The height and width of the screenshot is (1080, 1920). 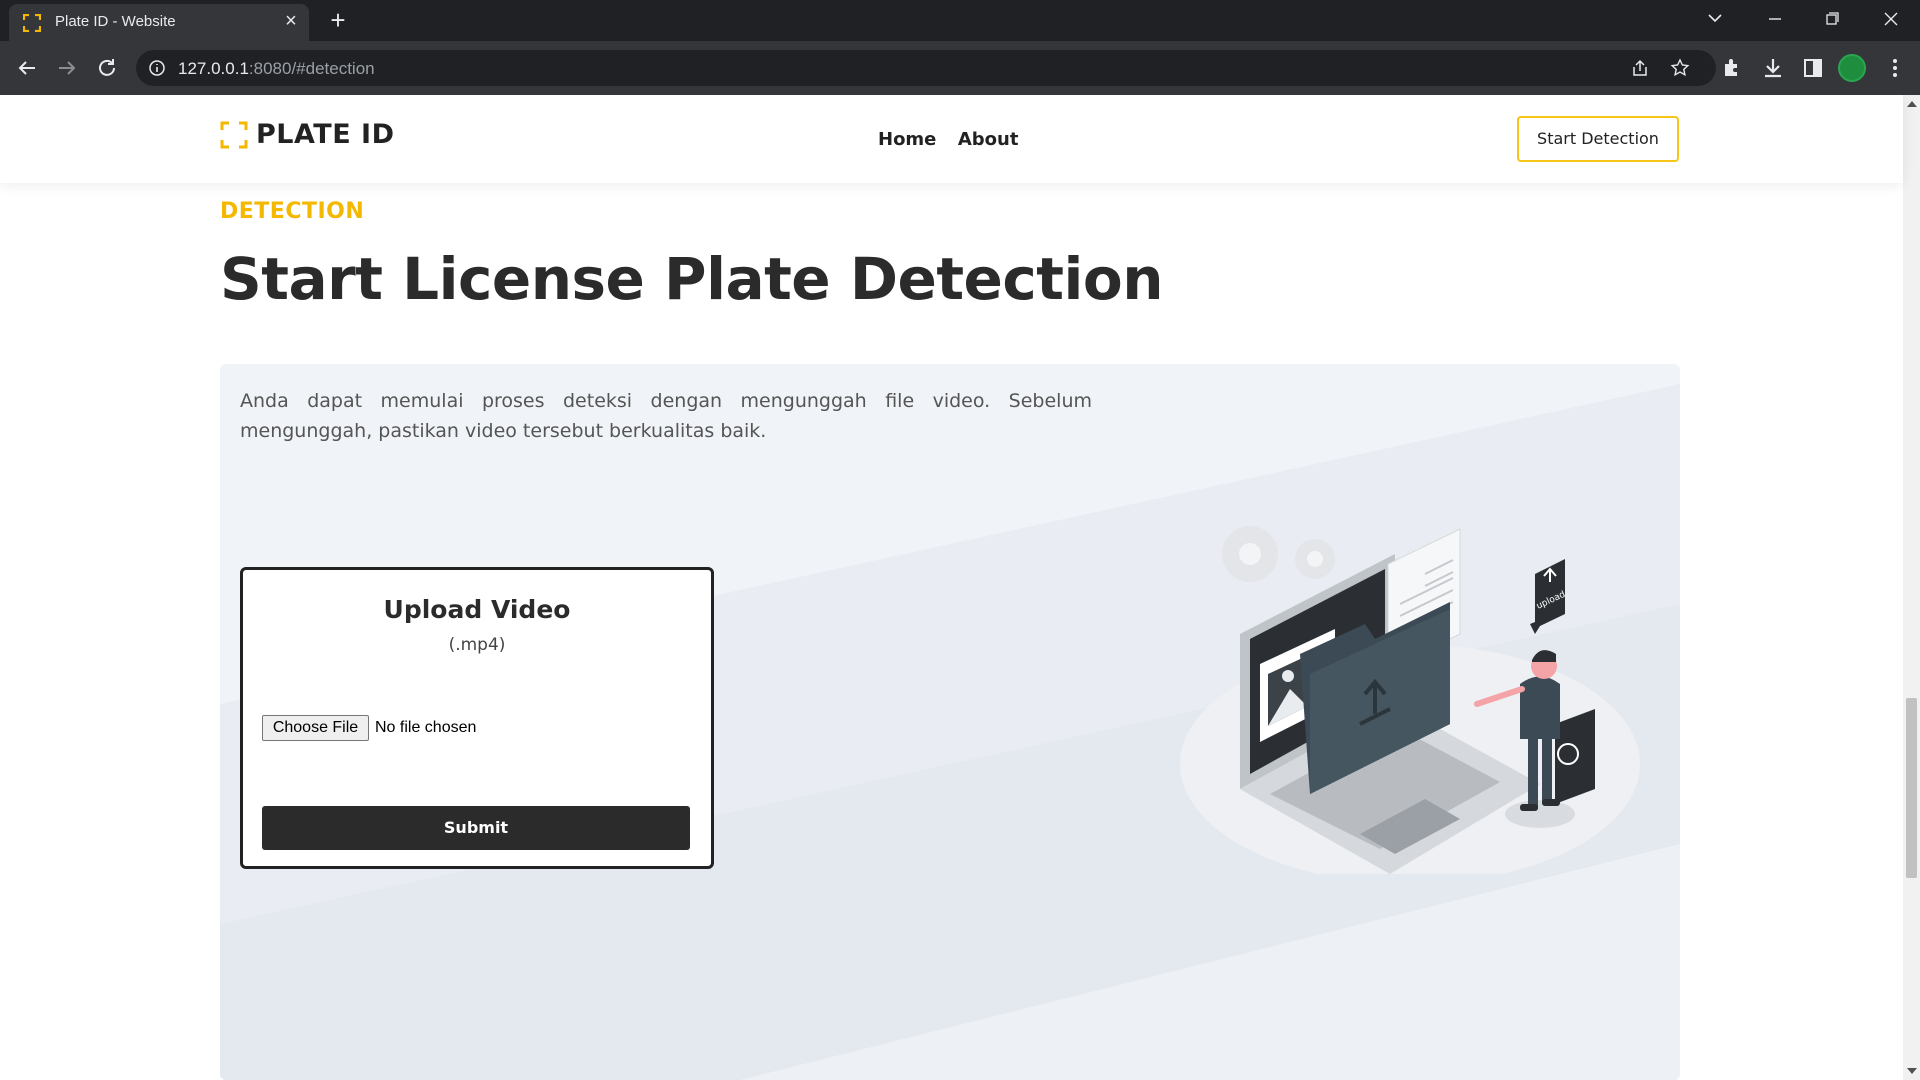 I want to click on minimize-icon, so click(x=1775, y=19).